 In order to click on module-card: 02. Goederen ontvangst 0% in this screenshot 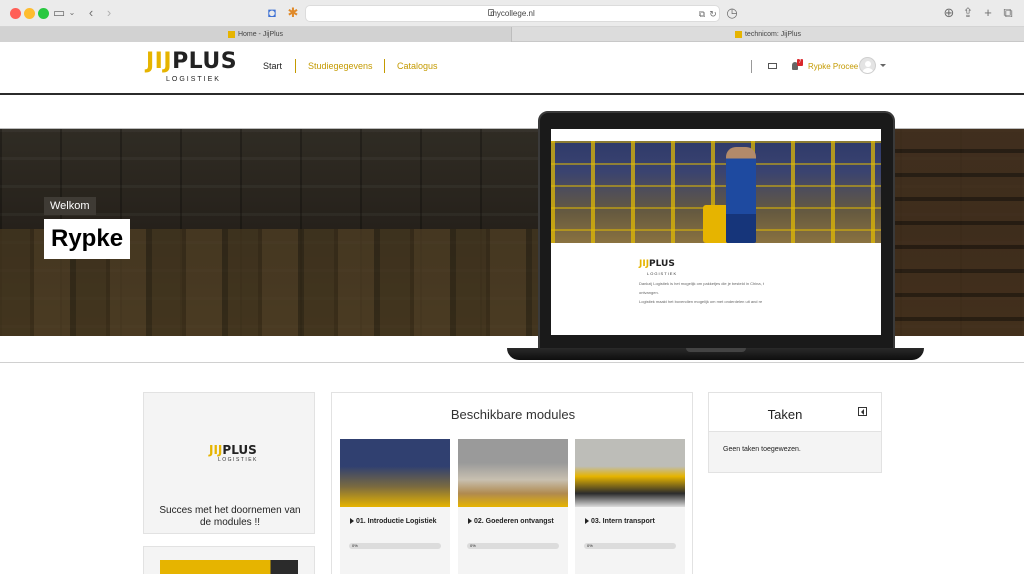, I will do `click(513, 506)`.